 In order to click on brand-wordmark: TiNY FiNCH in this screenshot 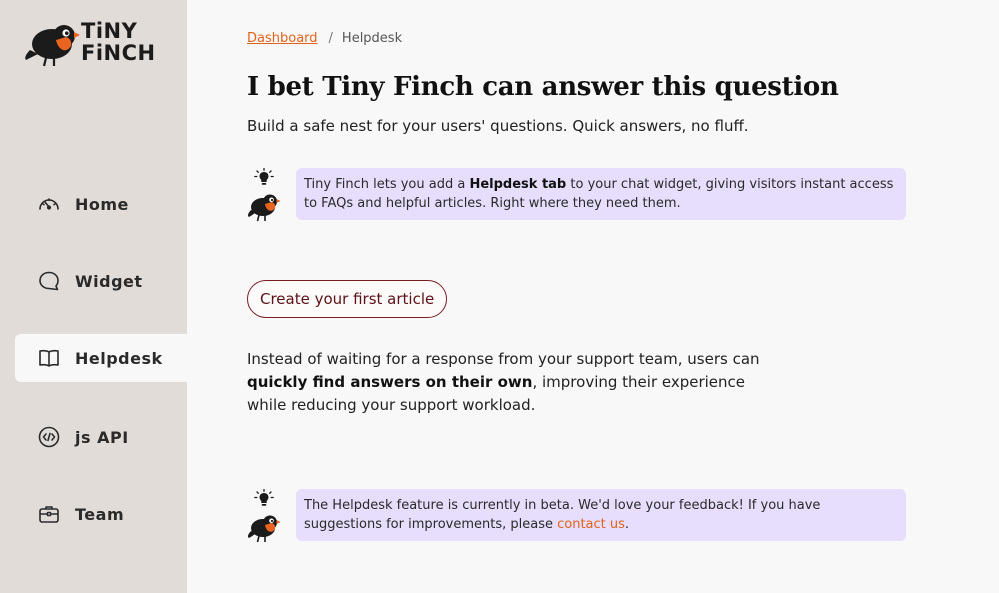, I will do `click(118, 42)`.